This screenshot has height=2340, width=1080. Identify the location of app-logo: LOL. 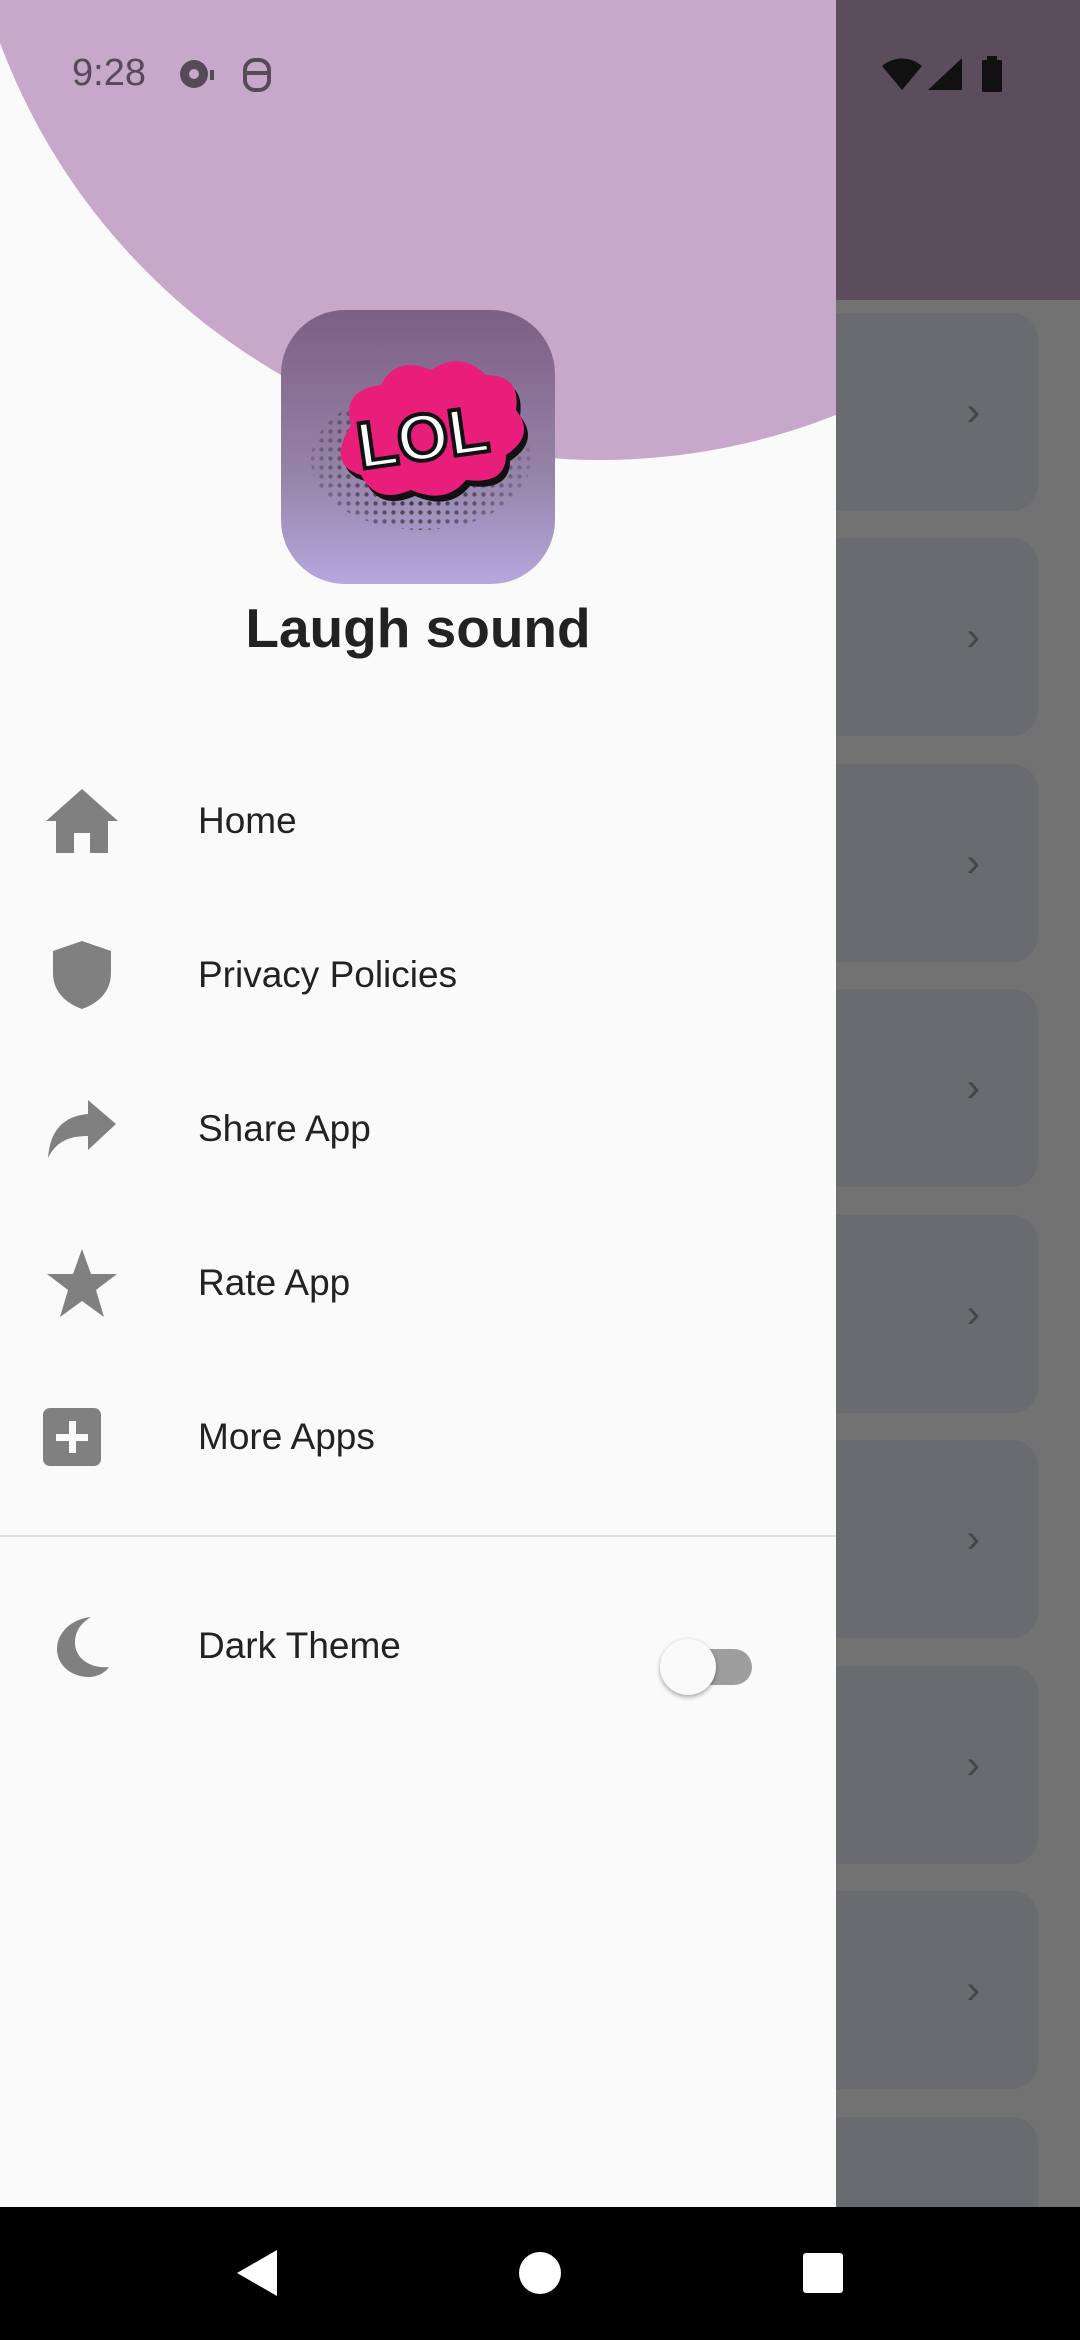
(418, 447).